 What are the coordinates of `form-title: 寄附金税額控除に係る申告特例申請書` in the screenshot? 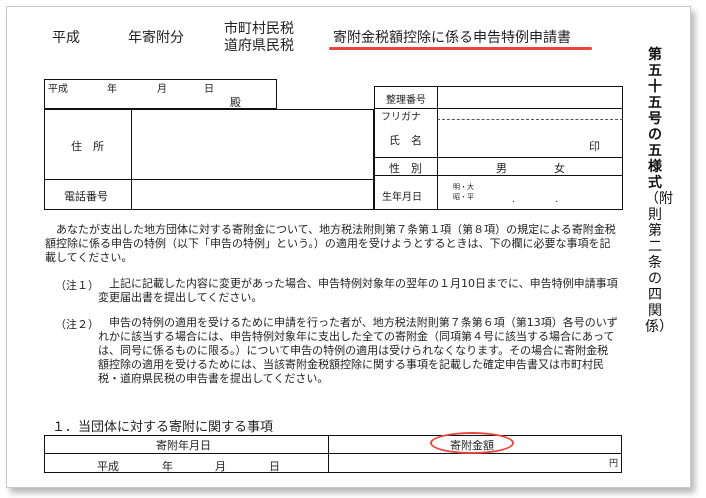 It's located at (452, 38).